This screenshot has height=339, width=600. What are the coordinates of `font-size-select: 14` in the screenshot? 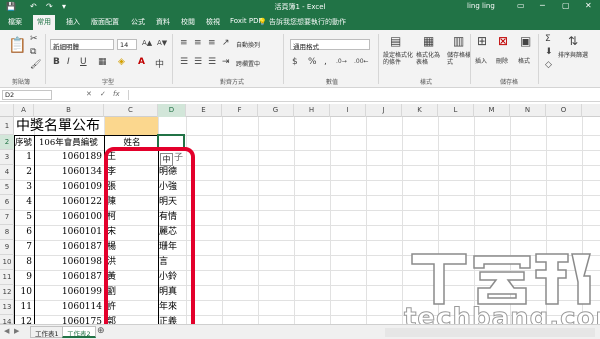 It's located at (127, 44).